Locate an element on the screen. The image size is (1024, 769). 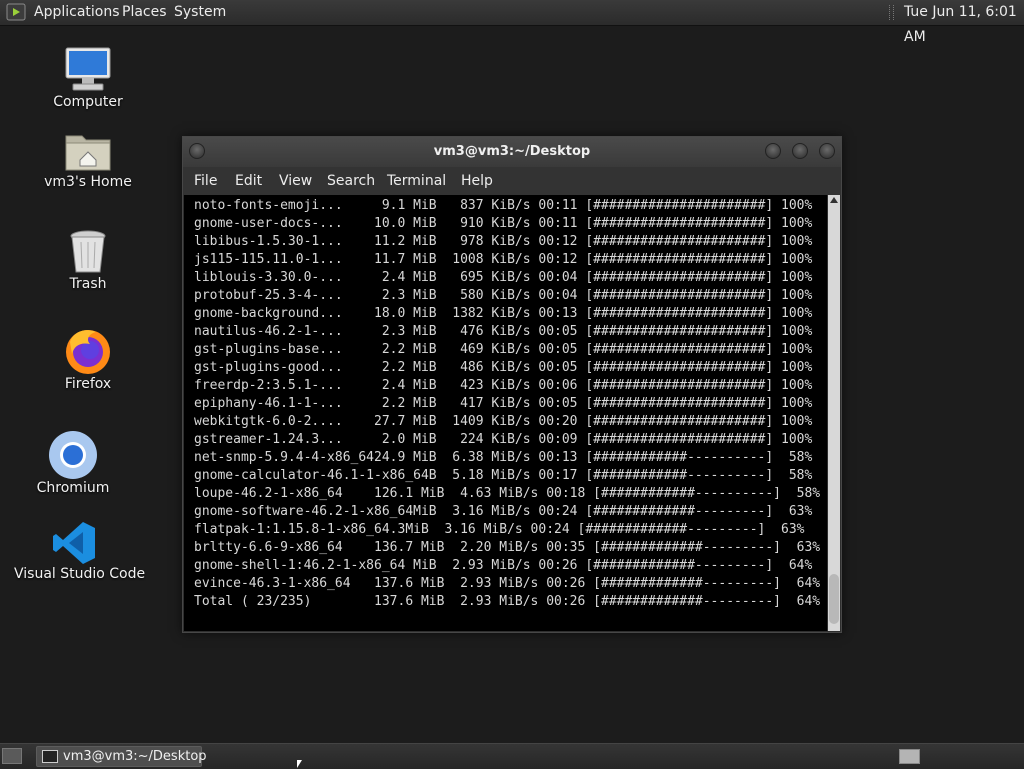
workspace-switcher is located at coordinates (909, 756).